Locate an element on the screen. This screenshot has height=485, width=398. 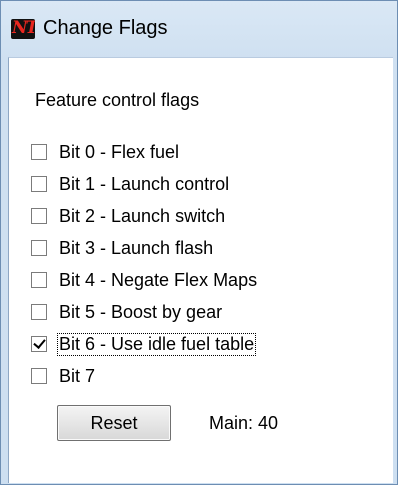
flag-bit-6: Bit 6 - Use idle fuel table is located at coordinates (144, 344).